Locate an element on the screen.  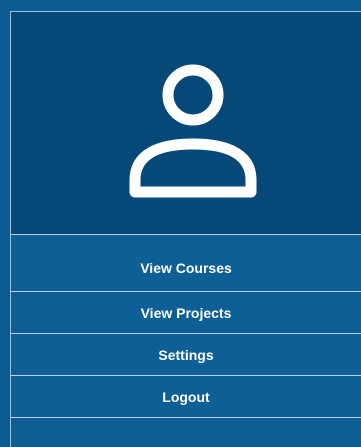
menu-item-label: View Courses is located at coordinates (186, 268).